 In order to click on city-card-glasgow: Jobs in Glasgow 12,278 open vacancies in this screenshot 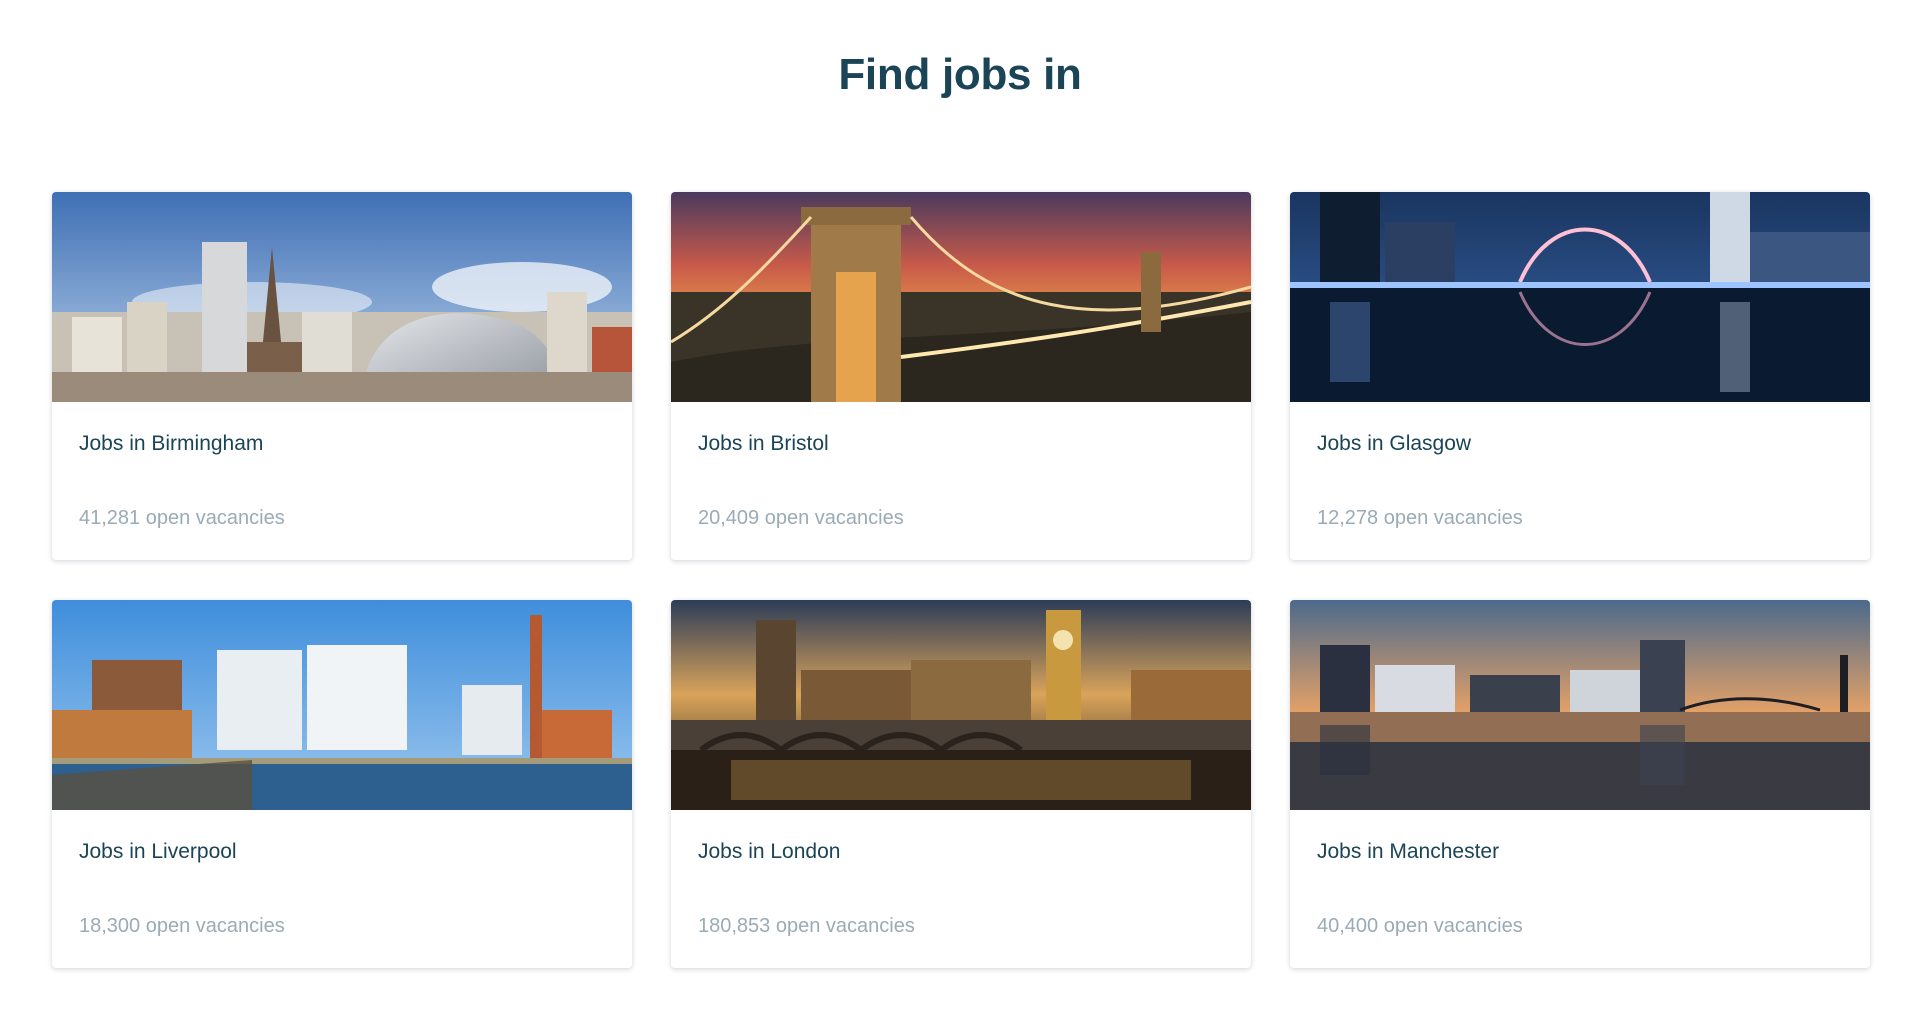, I will do `click(1580, 376)`.